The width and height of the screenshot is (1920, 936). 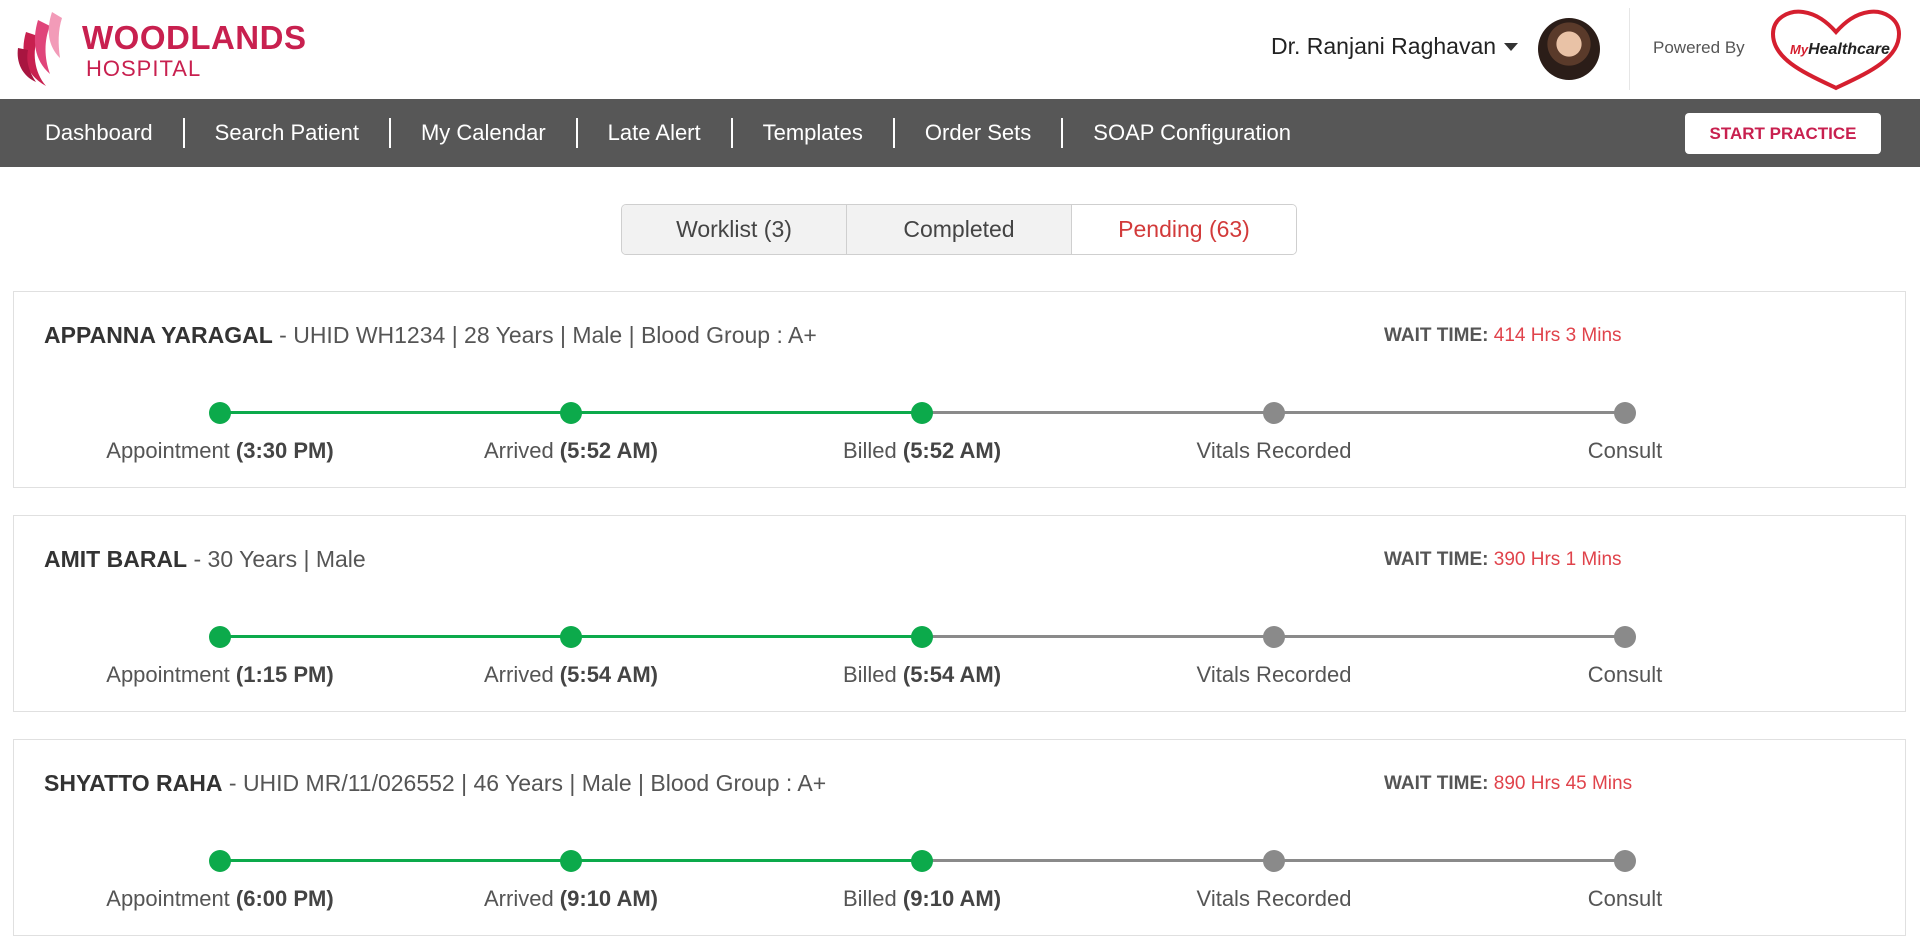 What do you see at coordinates (654, 133) in the screenshot?
I see `nav-late-alert: Late Alert` at bounding box center [654, 133].